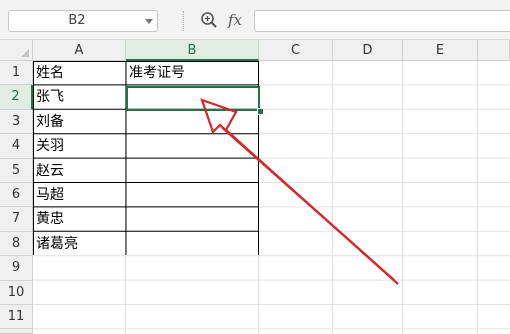  Describe the element at coordinates (260, 111) in the screenshot. I see `fill-handle` at that location.